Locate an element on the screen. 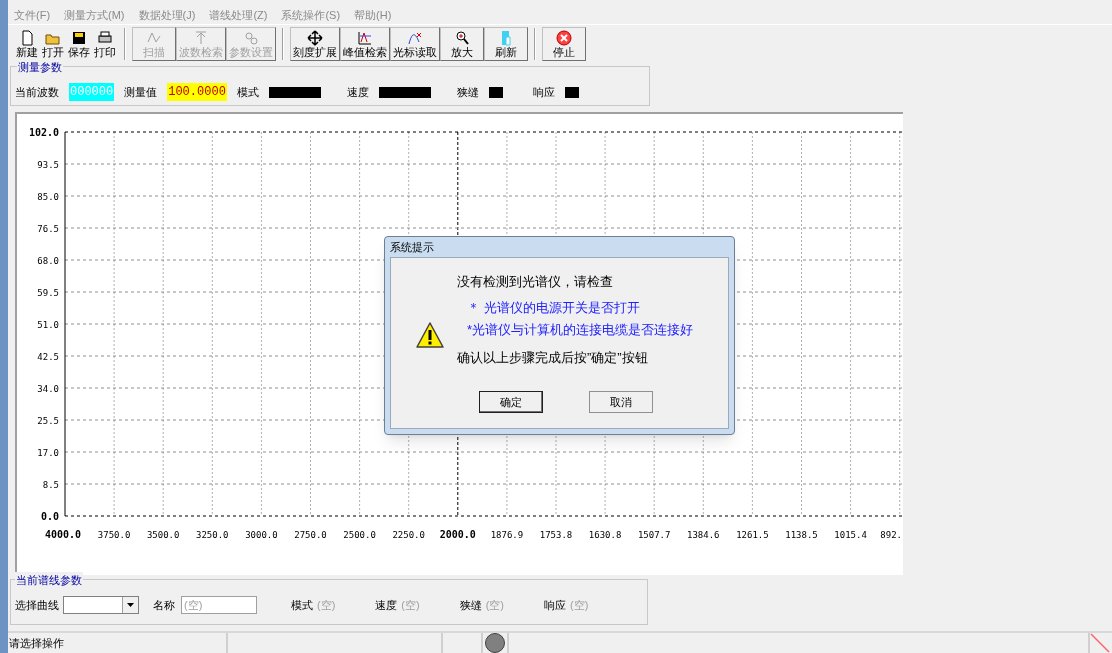  axis-label: 25.5 is located at coordinates (48, 421).